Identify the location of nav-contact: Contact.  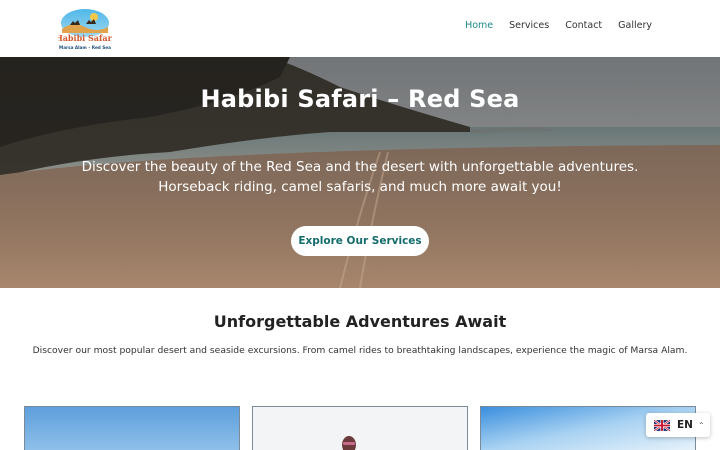
(583, 25).